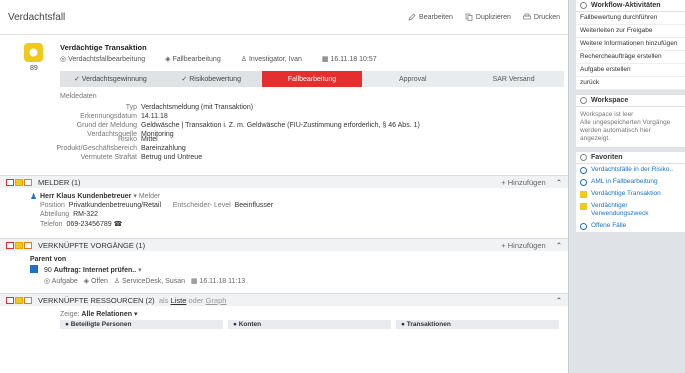  Describe the element at coordinates (103, 47) in the screenshot. I see `case-title: Verdächtige Transaktion` at that location.